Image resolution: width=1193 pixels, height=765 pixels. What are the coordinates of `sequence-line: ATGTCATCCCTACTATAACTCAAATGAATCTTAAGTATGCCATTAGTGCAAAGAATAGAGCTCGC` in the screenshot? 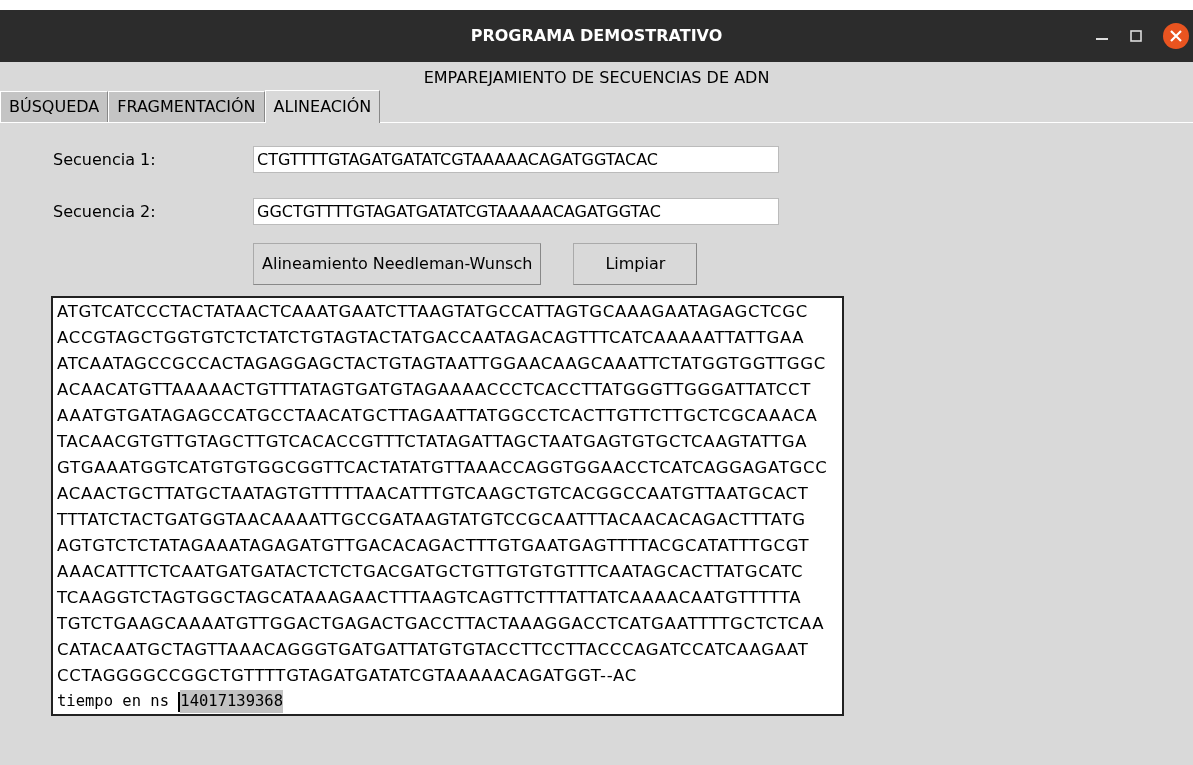 It's located at (433, 312).